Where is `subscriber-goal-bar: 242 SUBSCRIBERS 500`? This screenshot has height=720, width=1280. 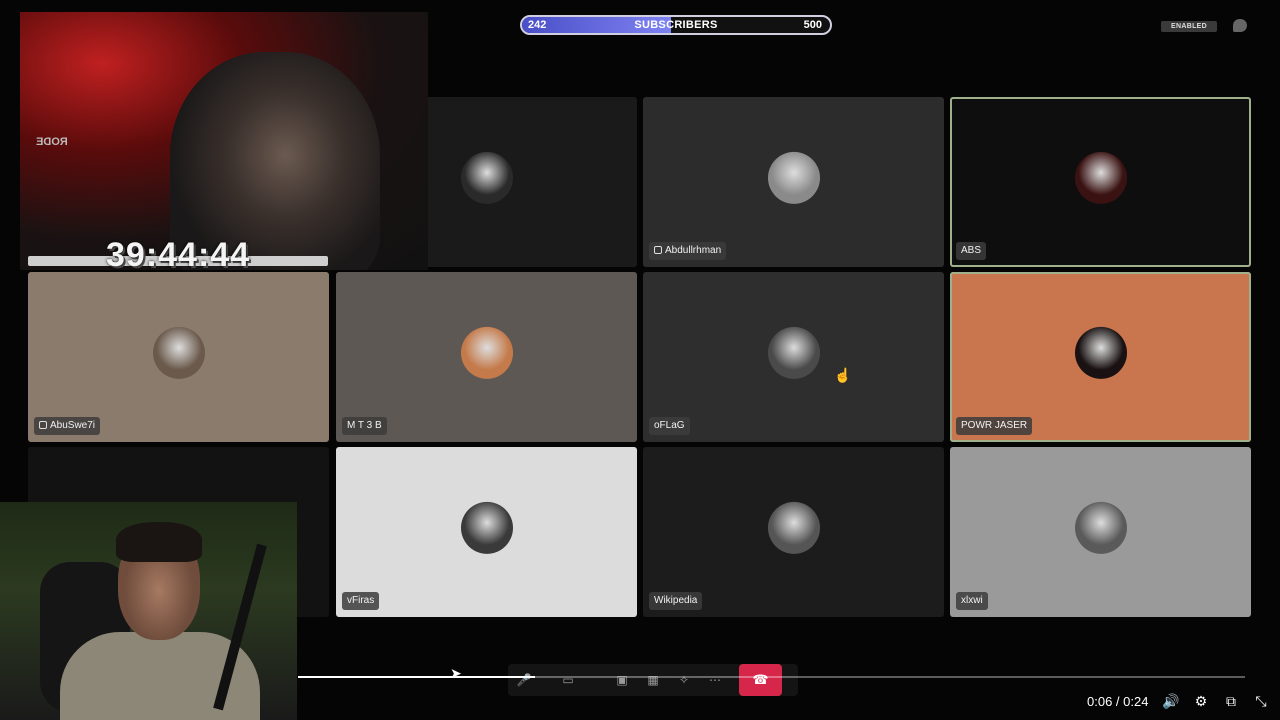
subscriber-goal-bar: 242 SUBSCRIBERS 500 is located at coordinates (676, 25).